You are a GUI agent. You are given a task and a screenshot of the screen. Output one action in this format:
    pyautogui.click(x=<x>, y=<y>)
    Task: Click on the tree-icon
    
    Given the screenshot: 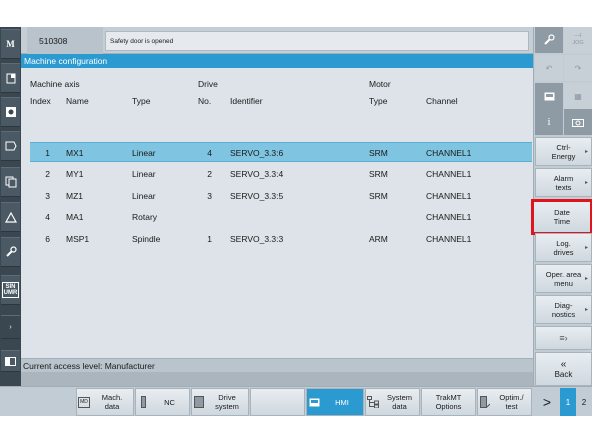 What is the action you would take?
    pyautogui.click(x=373, y=402)
    